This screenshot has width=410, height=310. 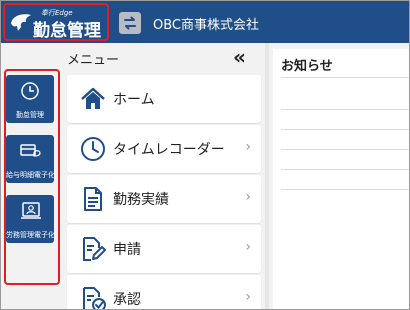 I want to click on payslip-icon, so click(x=30, y=150).